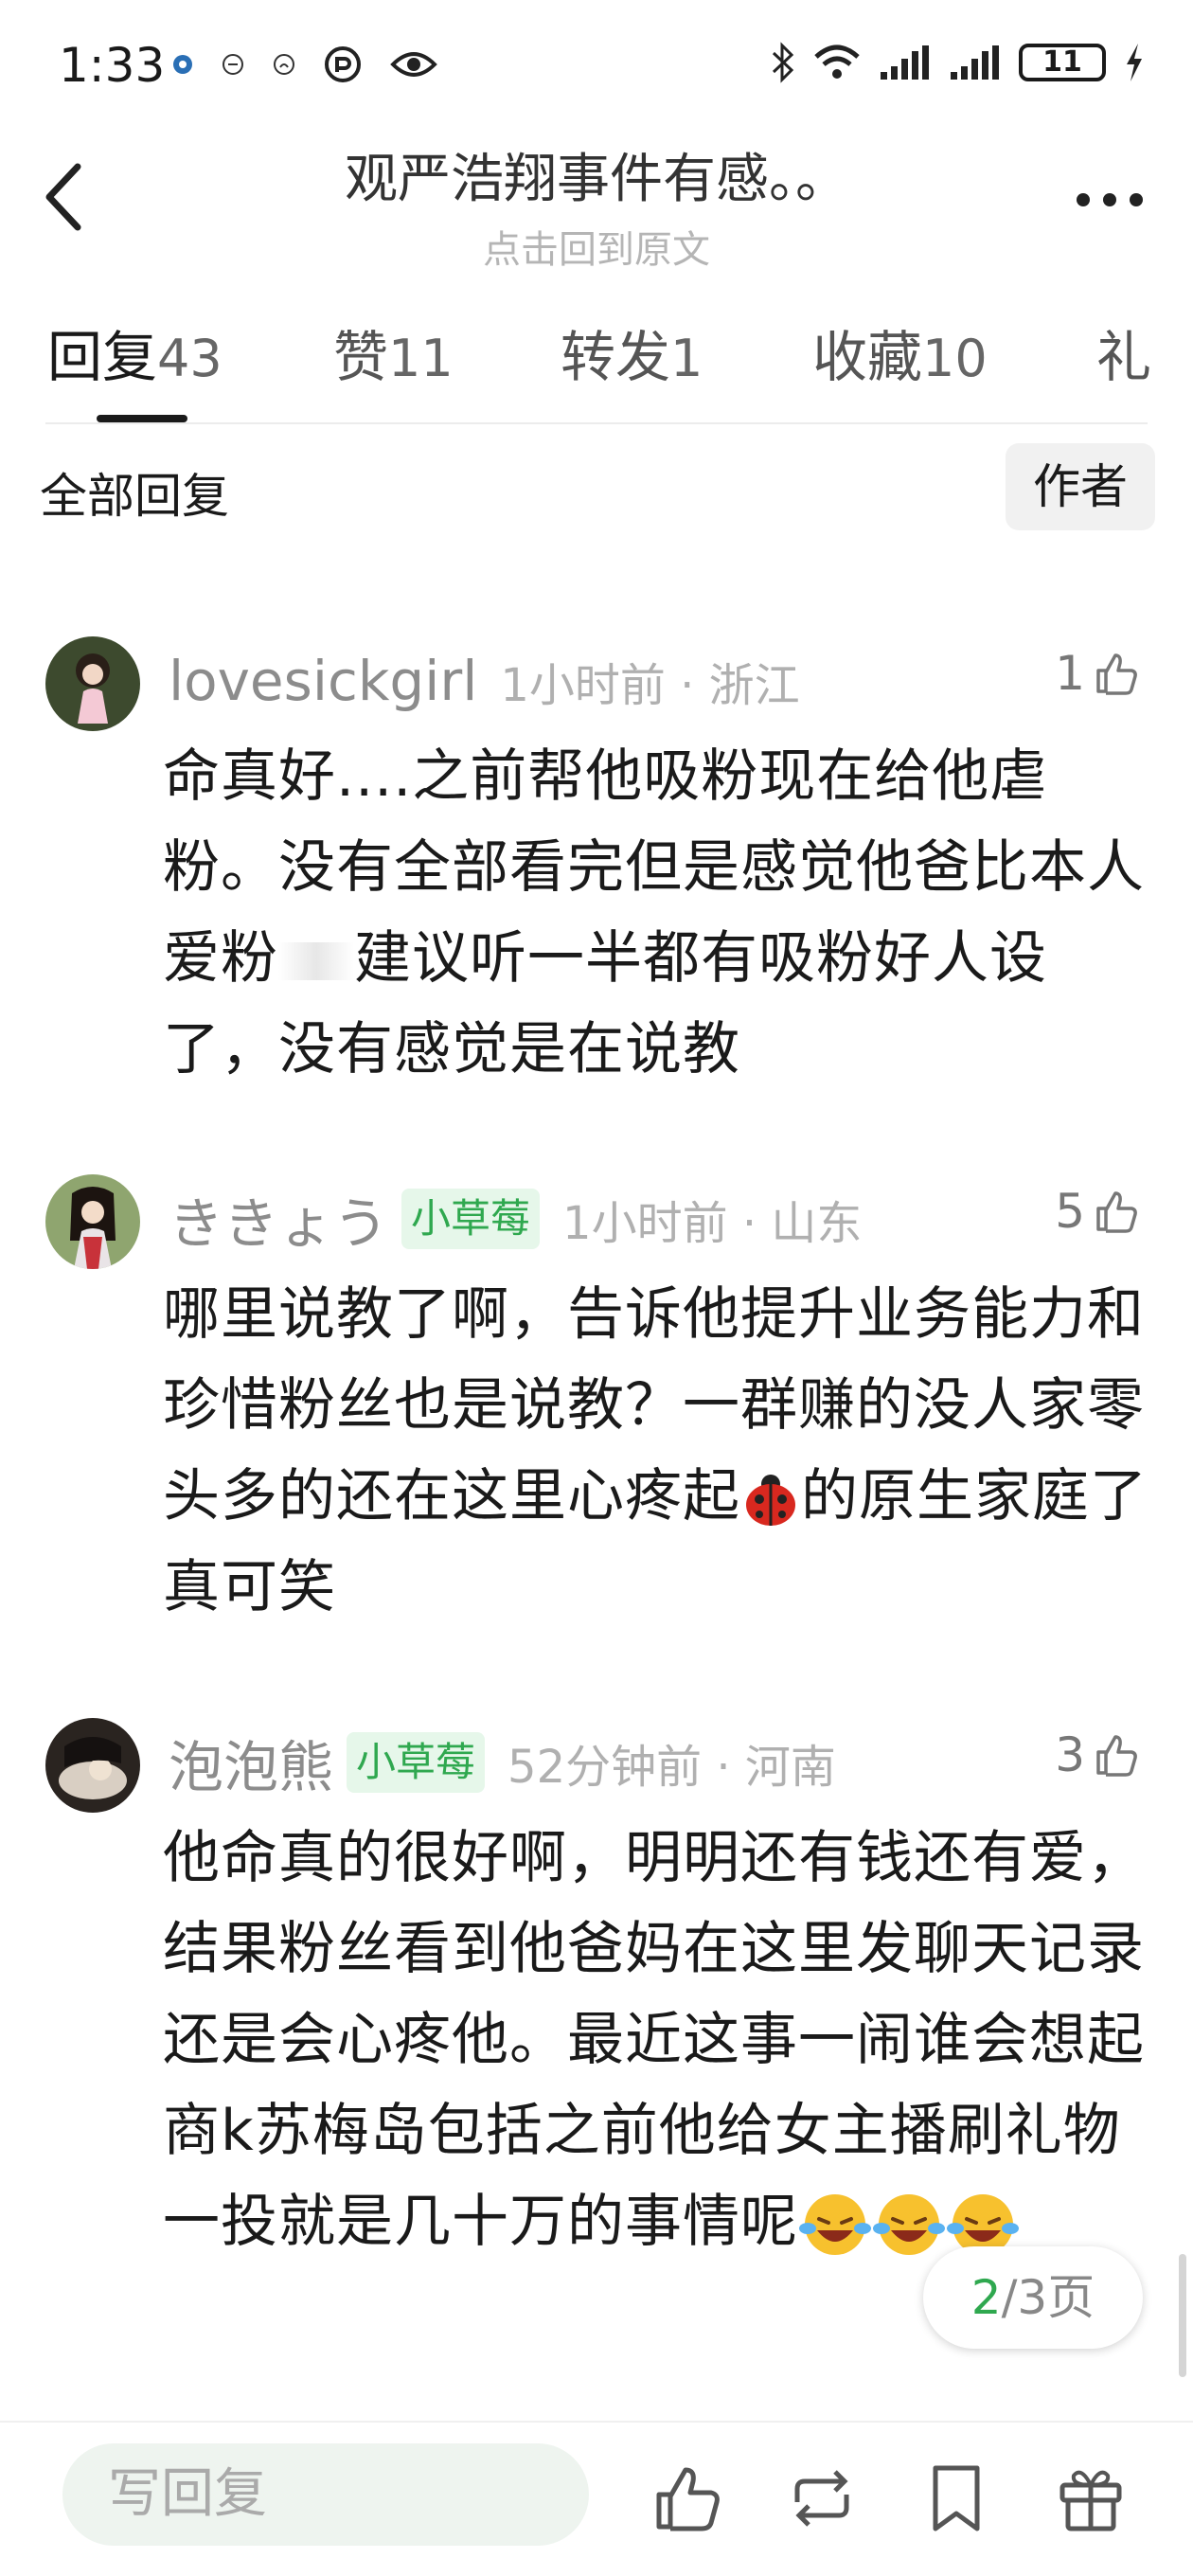 Image resolution: width=1193 pixels, height=2576 pixels. What do you see at coordinates (325, 2494) in the screenshot?
I see `reply-input: 写回复` at bounding box center [325, 2494].